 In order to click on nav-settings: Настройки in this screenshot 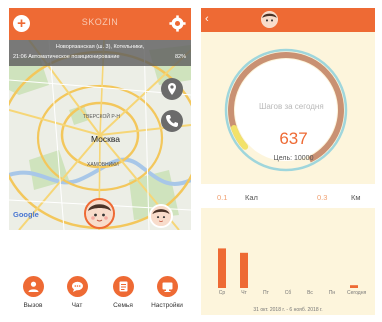, I will do `click(167, 295)`.